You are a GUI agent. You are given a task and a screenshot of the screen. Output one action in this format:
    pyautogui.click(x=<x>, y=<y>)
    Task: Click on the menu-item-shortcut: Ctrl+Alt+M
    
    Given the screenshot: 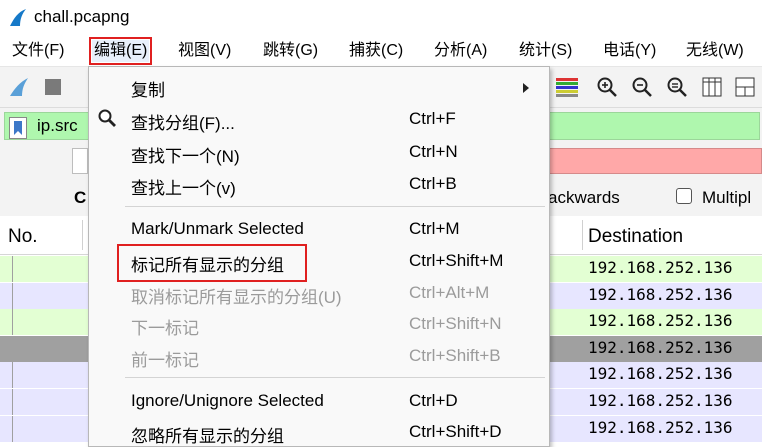 What is the action you would take?
    pyautogui.click(x=449, y=292)
    